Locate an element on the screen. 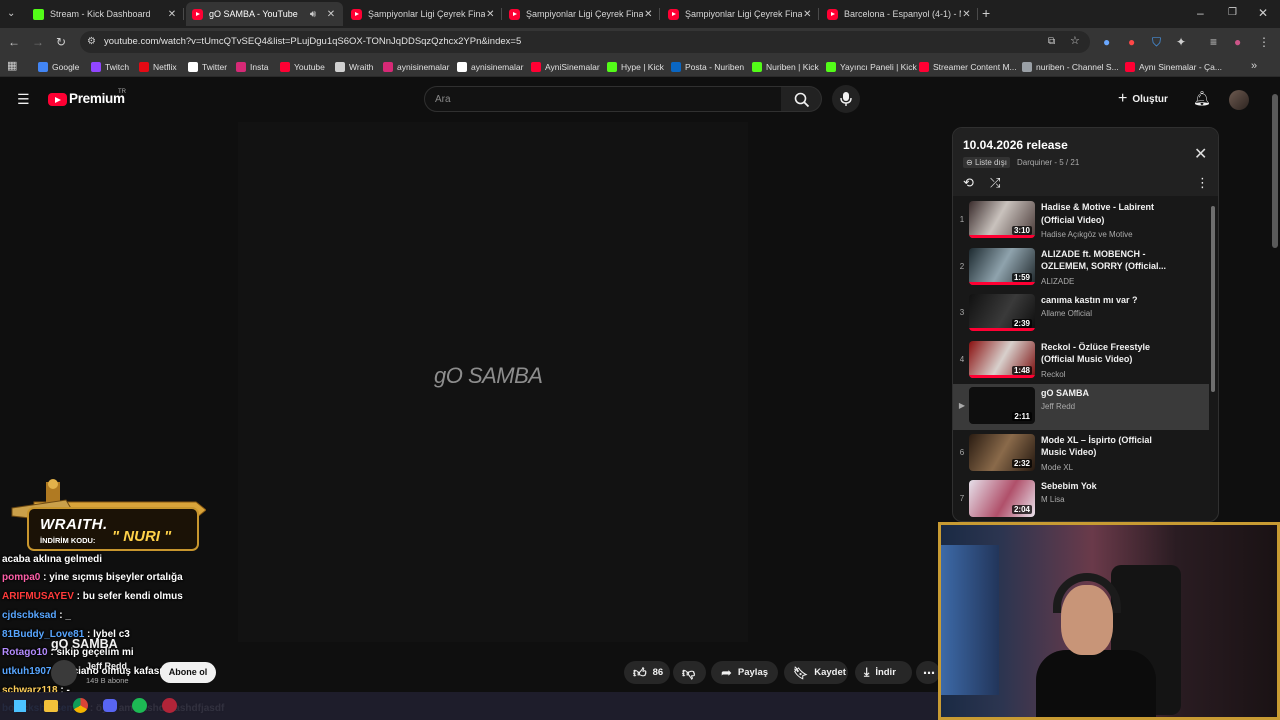 The image size is (1280, 720). app-icon is located at coordinates (169, 705).